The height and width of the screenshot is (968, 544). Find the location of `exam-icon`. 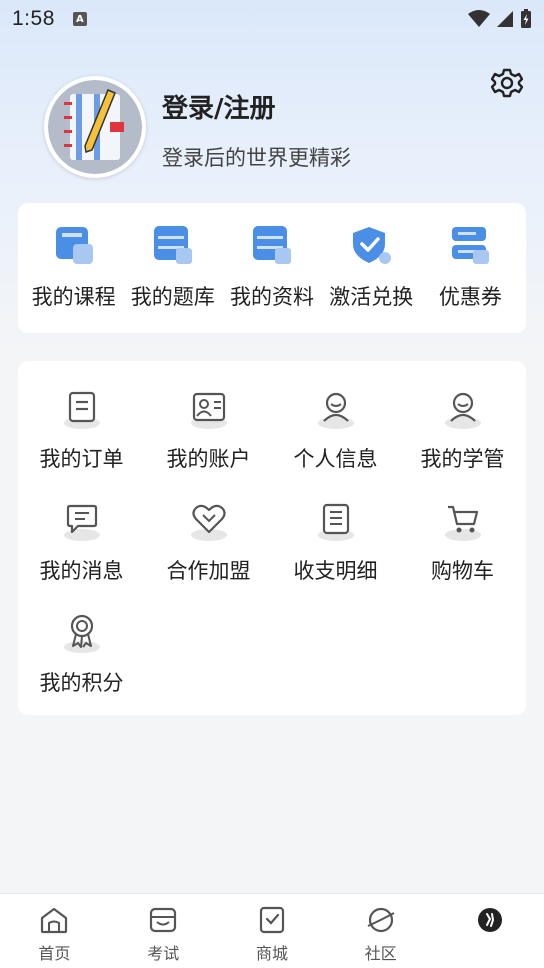

exam-icon is located at coordinates (163, 920).